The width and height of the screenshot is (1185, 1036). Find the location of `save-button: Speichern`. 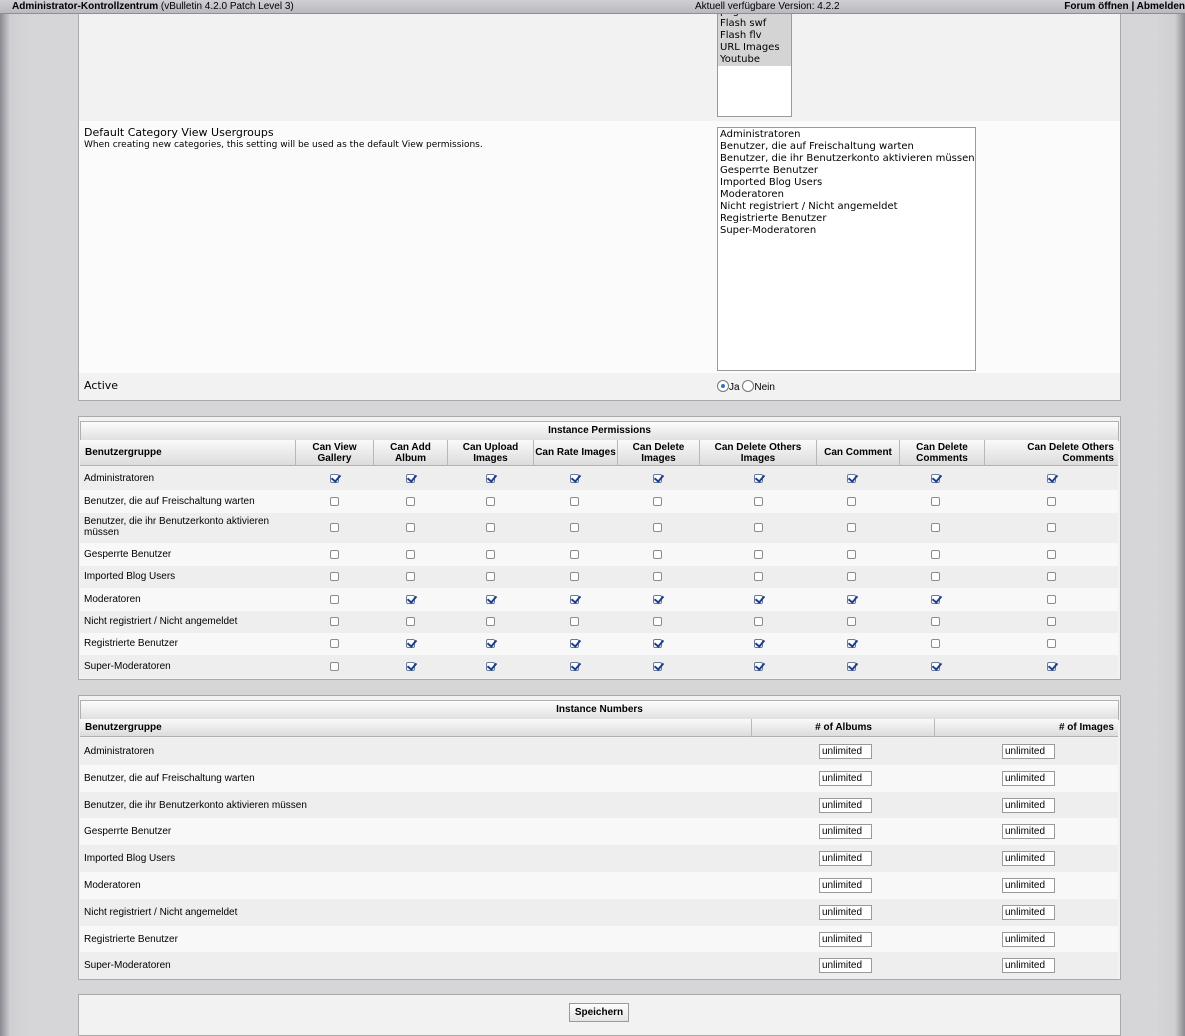

save-button: Speichern is located at coordinates (599, 1012).